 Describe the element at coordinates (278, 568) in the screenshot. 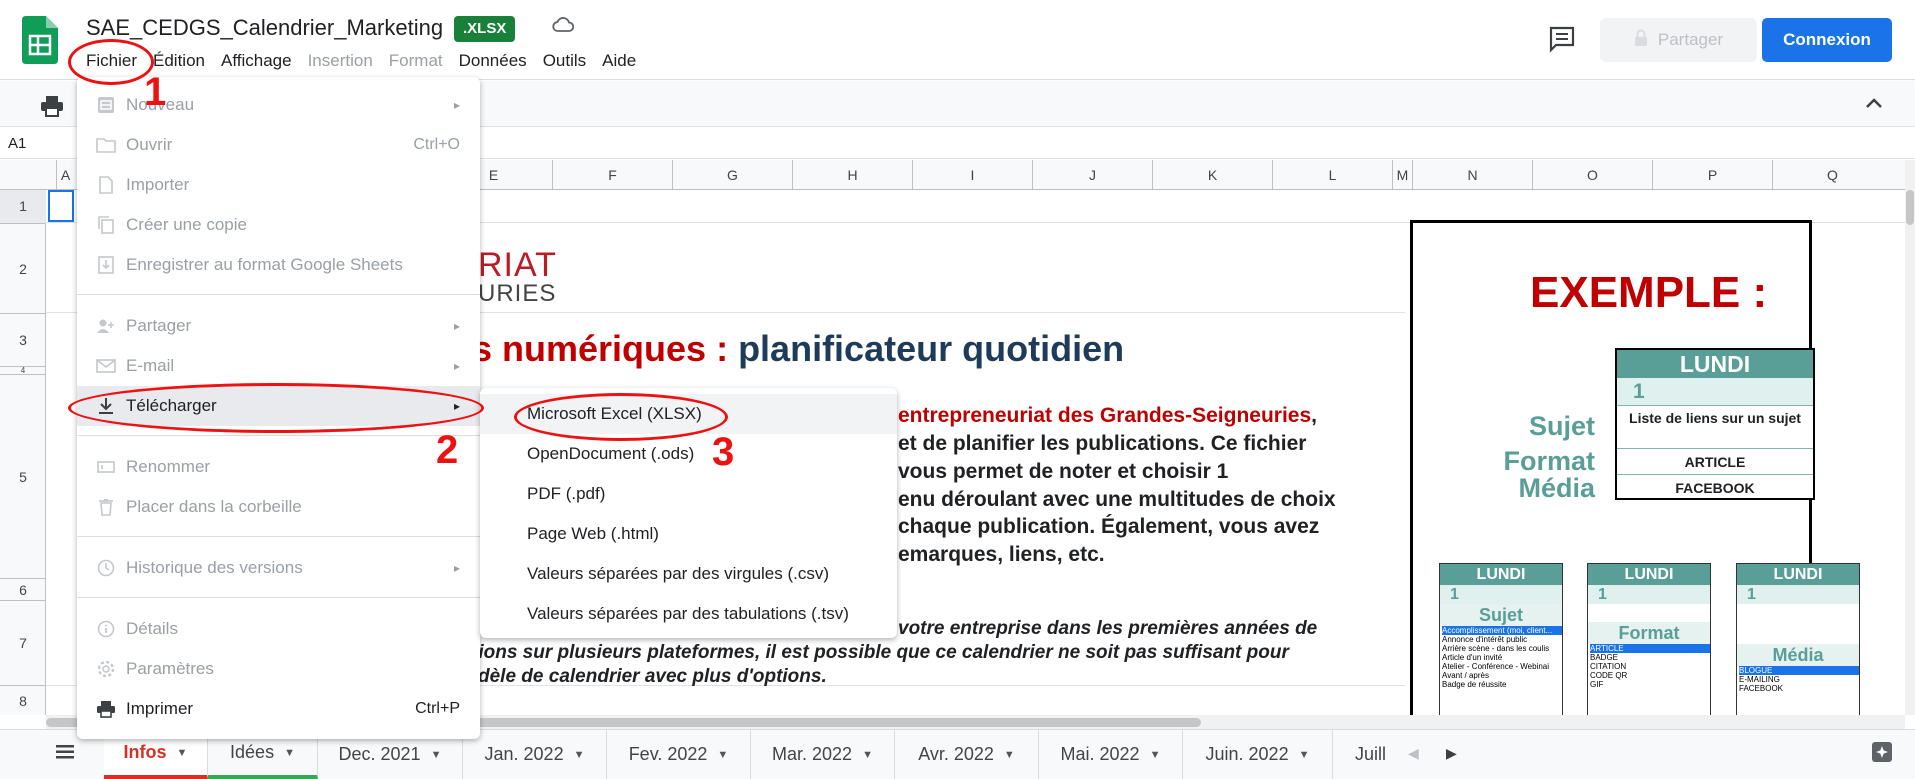

I see `menu-item-historique: Historique des versions ▸` at that location.